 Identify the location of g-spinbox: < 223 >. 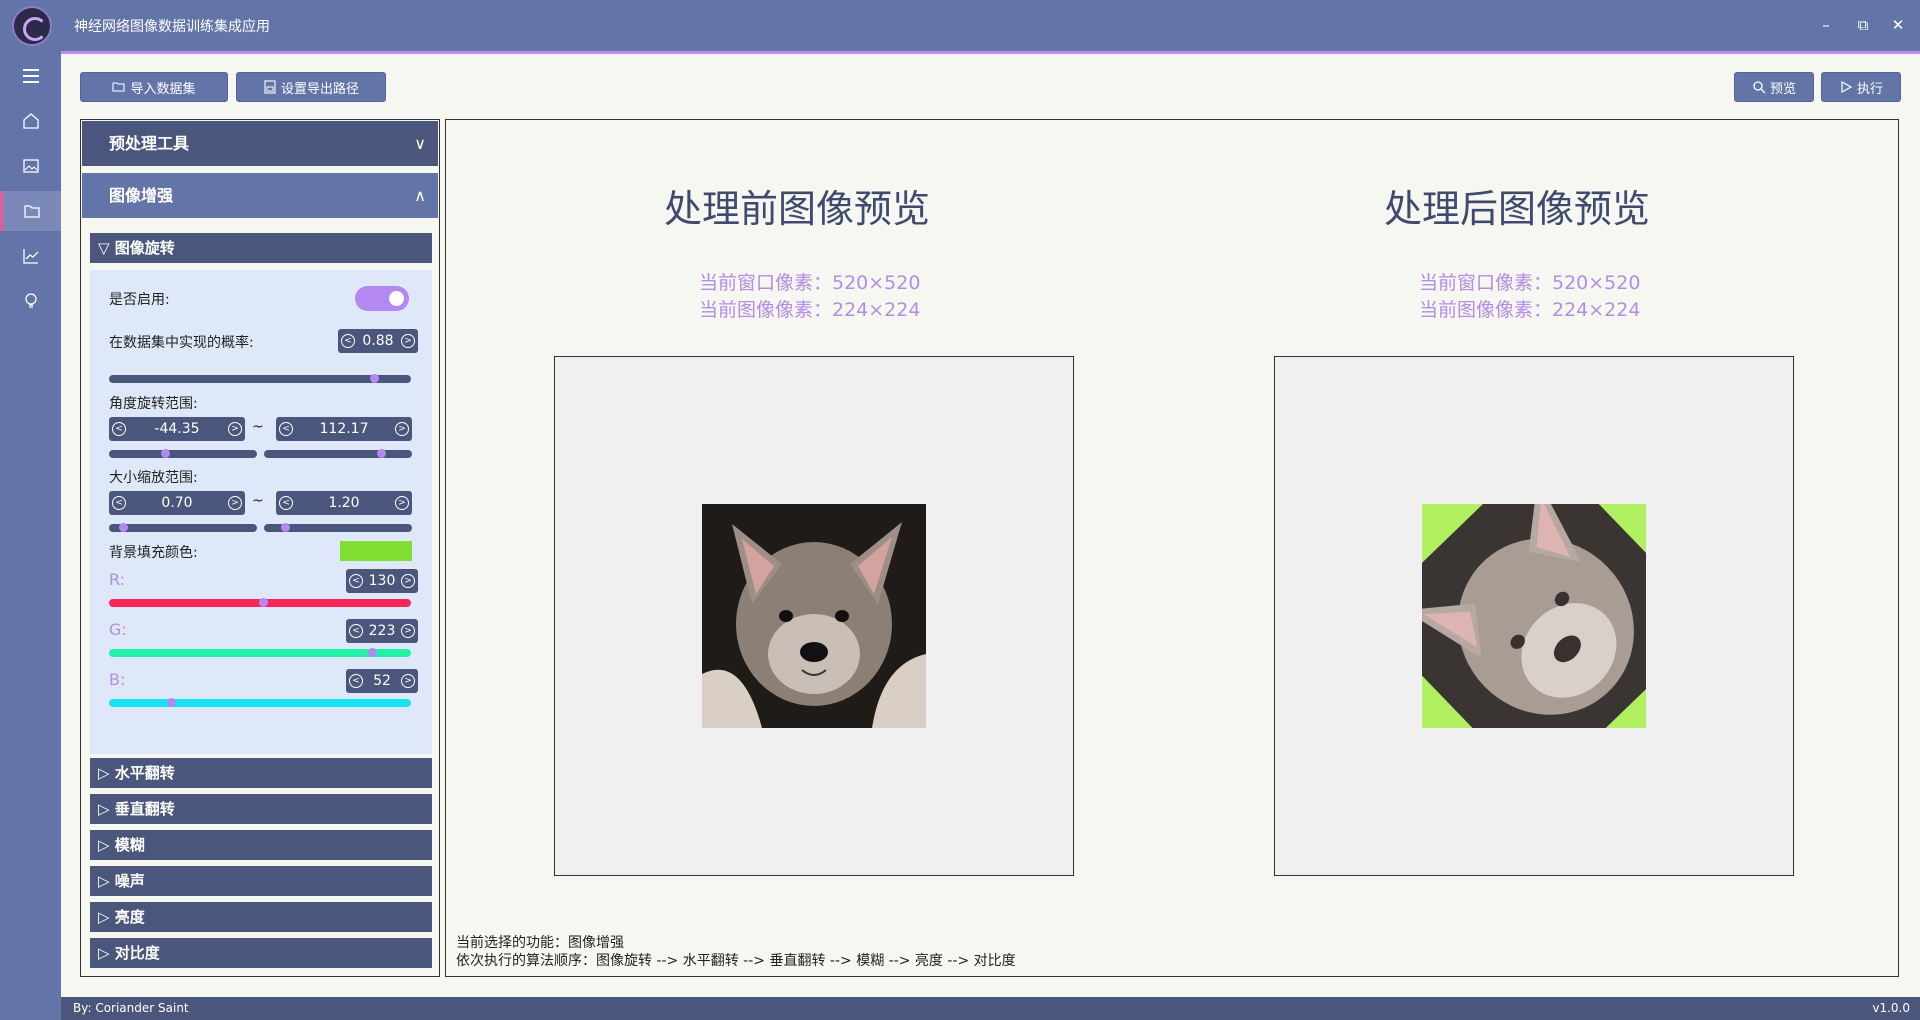
(382, 631).